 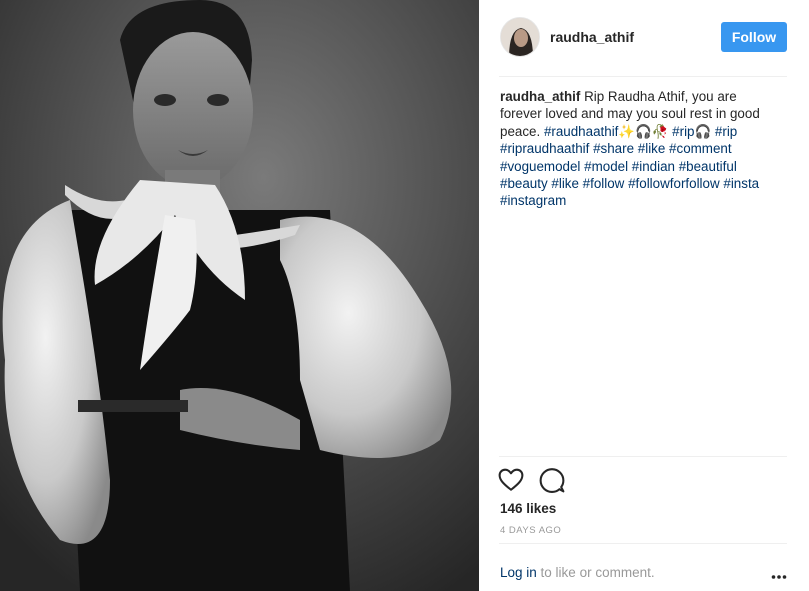 I want to click on post-timestamp: 4 DAYS AGO, so click(x=530, y=530).